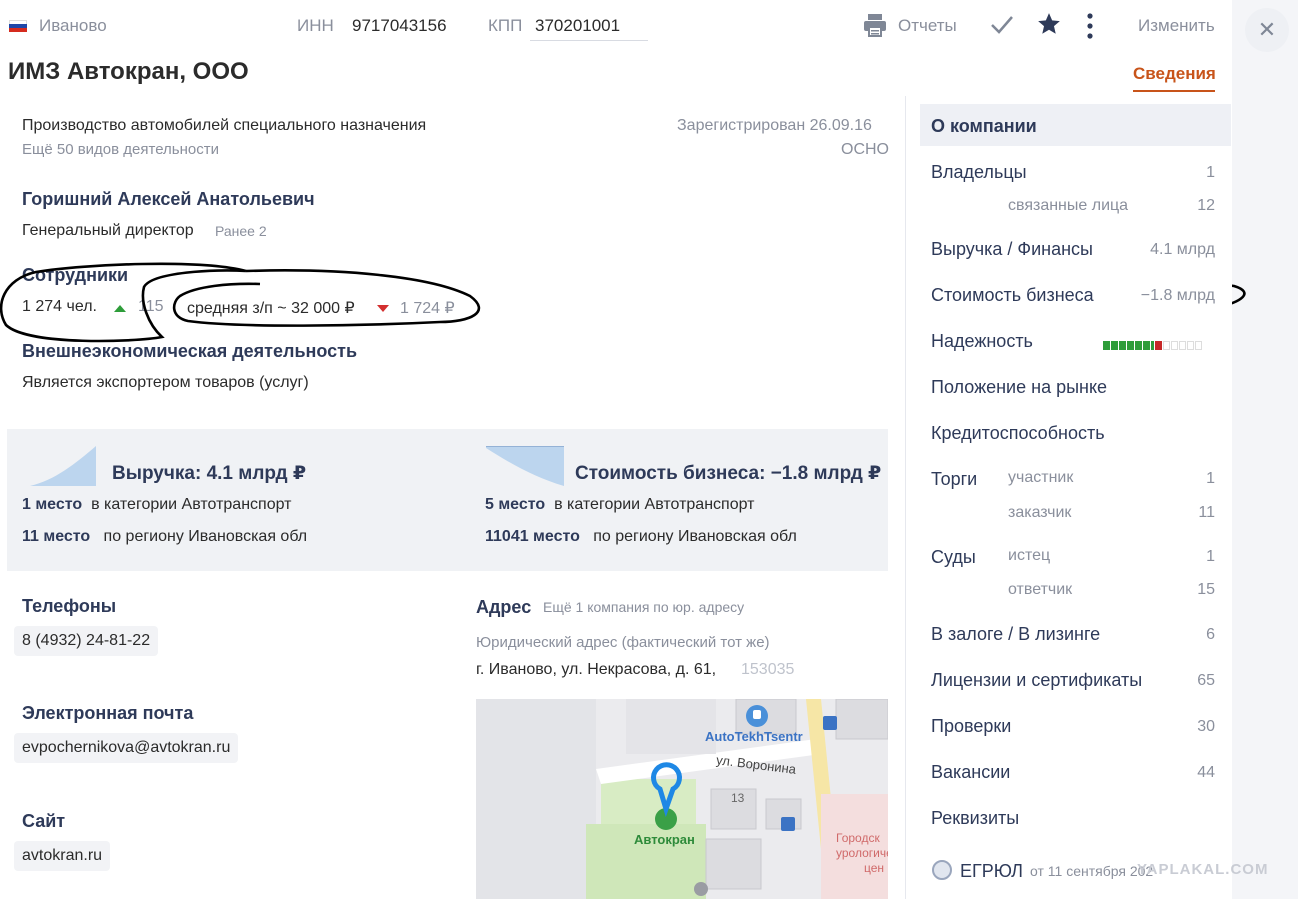 This screenshot has width=1298, height=899. I want to click on egrul-emblem-icon, so click(942, 870).